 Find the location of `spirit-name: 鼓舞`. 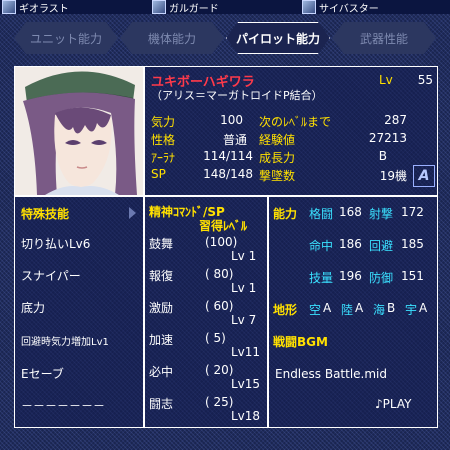

spirit-name: 鼓舞 is located at coordinates (161, 244).